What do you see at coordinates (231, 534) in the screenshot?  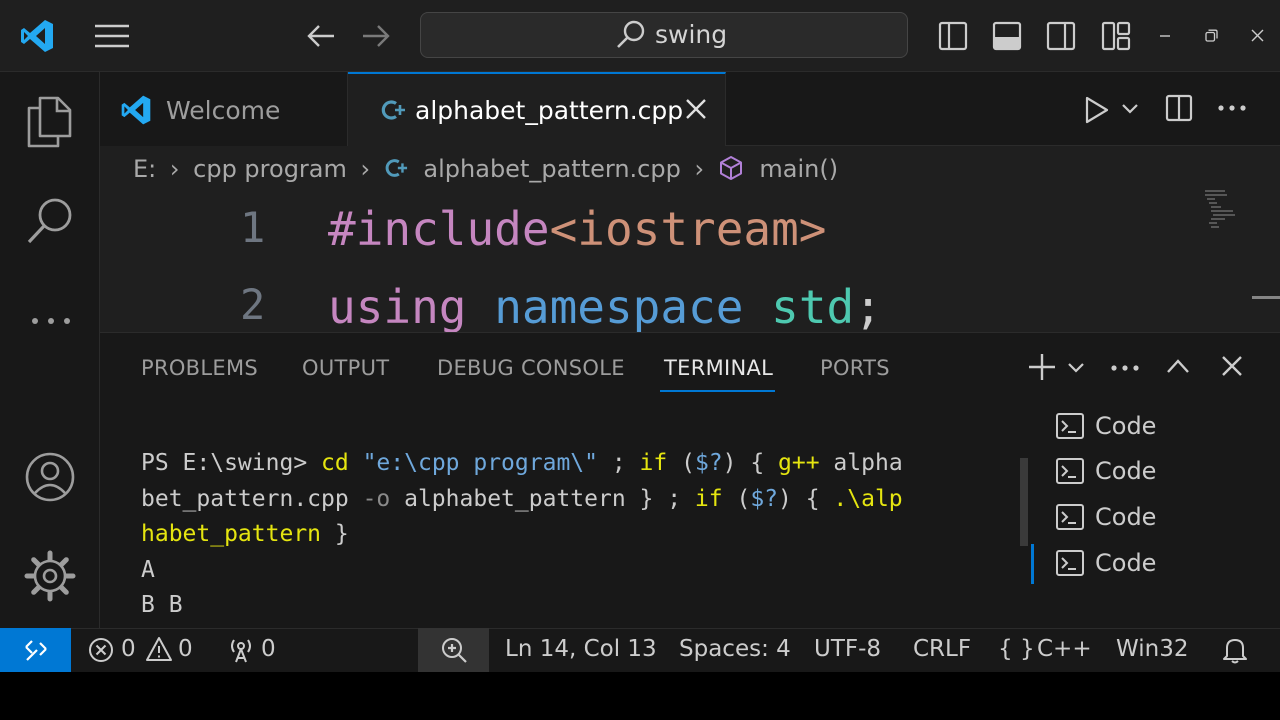 I see `terminal-text-segment: habet_pattern` at bounding box center [231, 534].